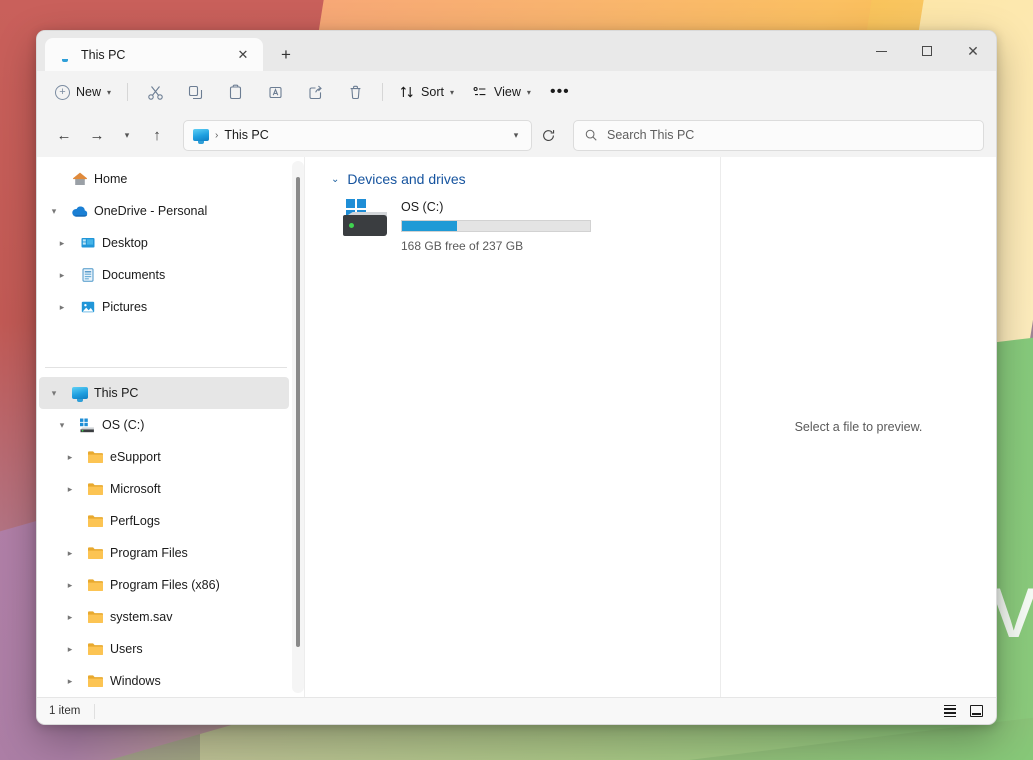 Image resolution: width=1033 pixels, height=760 pixels. I want to click on command-toolbar: + New ▾ Sort ▾ View ▾ •••, so click(516, 92).